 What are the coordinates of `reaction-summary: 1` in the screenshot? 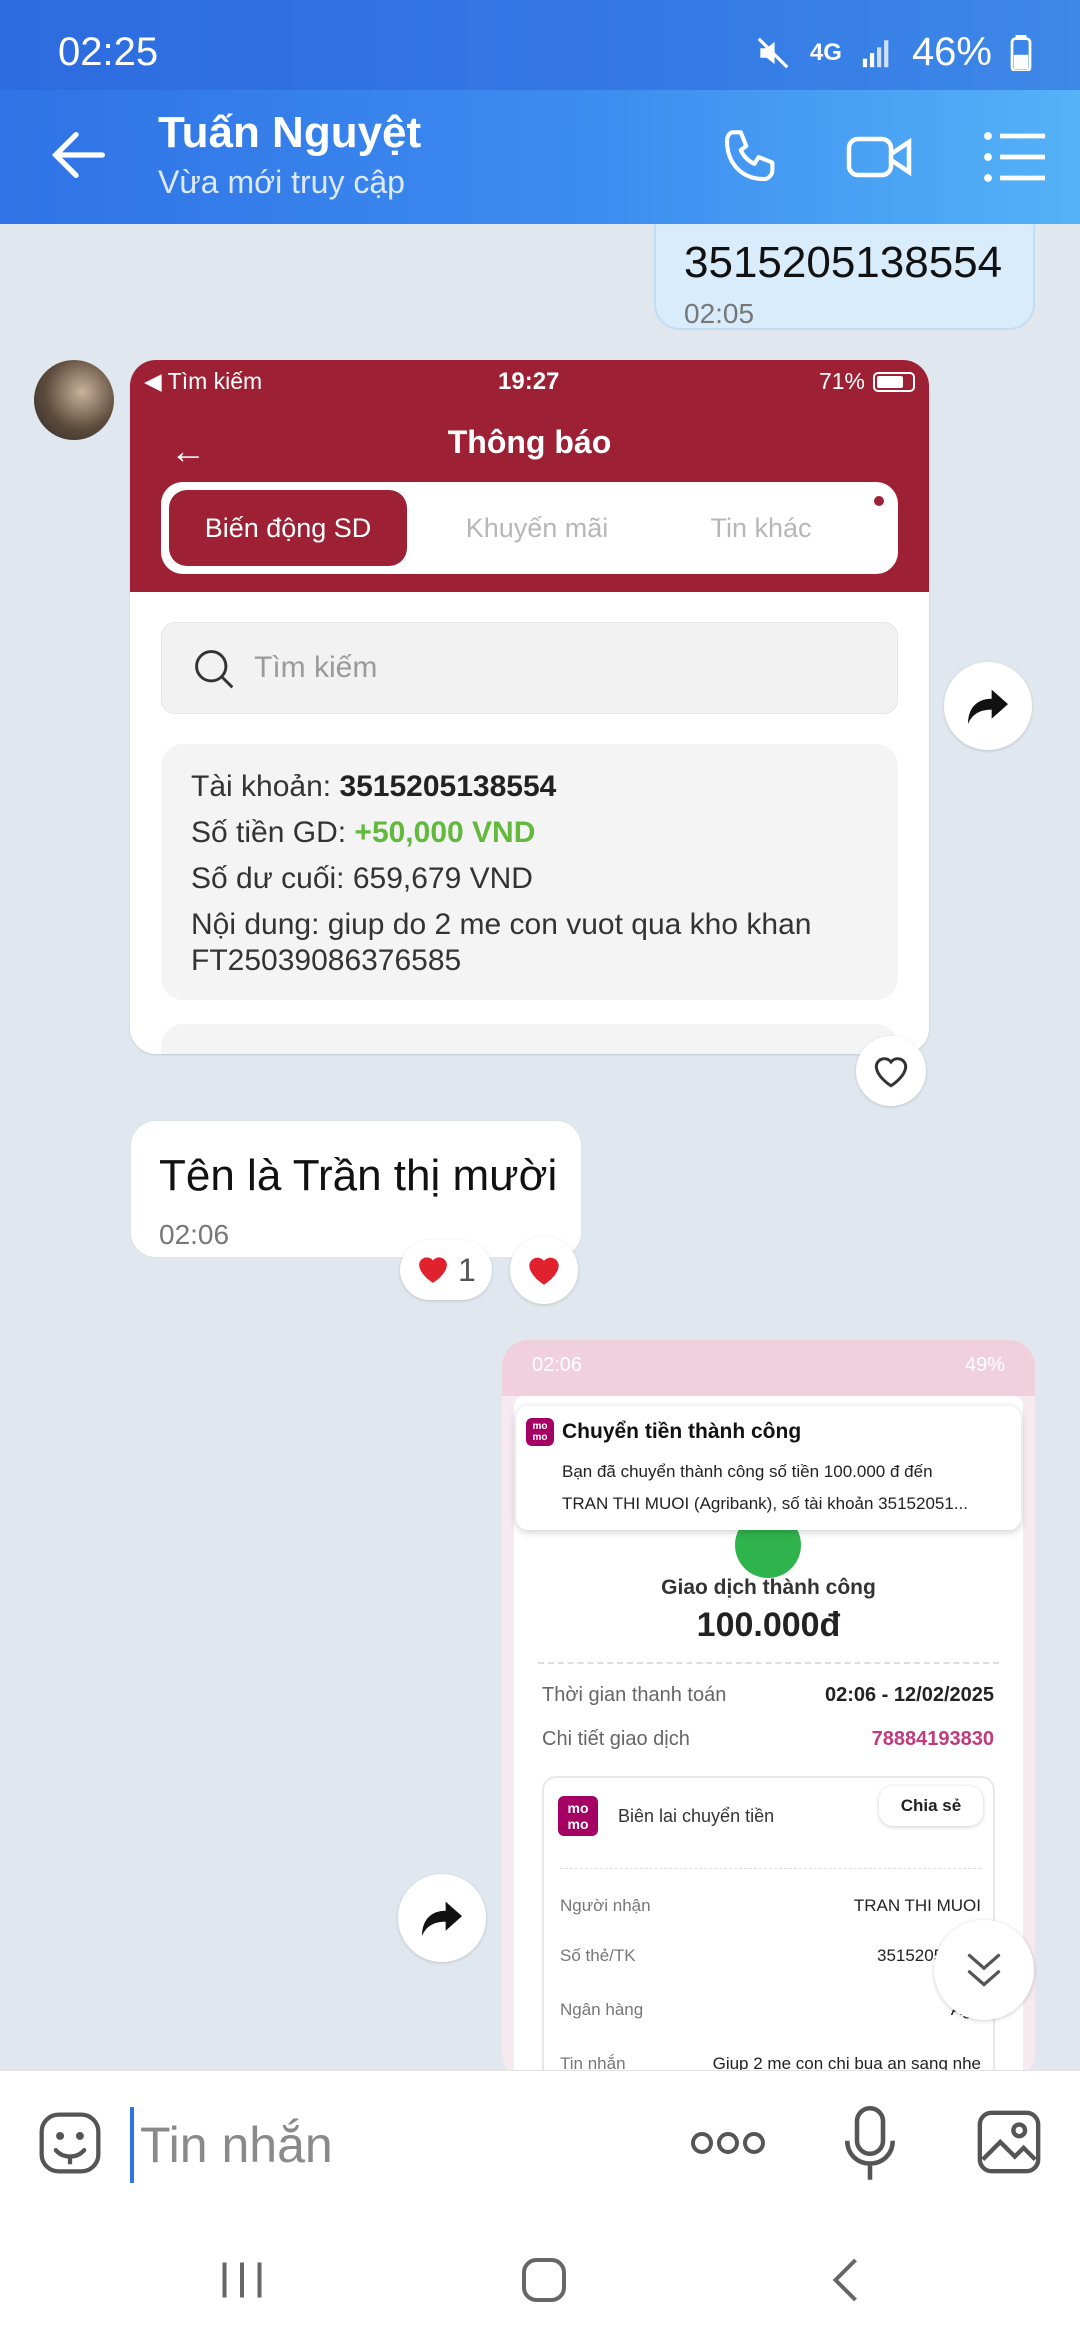 It's located at (446, 1270).